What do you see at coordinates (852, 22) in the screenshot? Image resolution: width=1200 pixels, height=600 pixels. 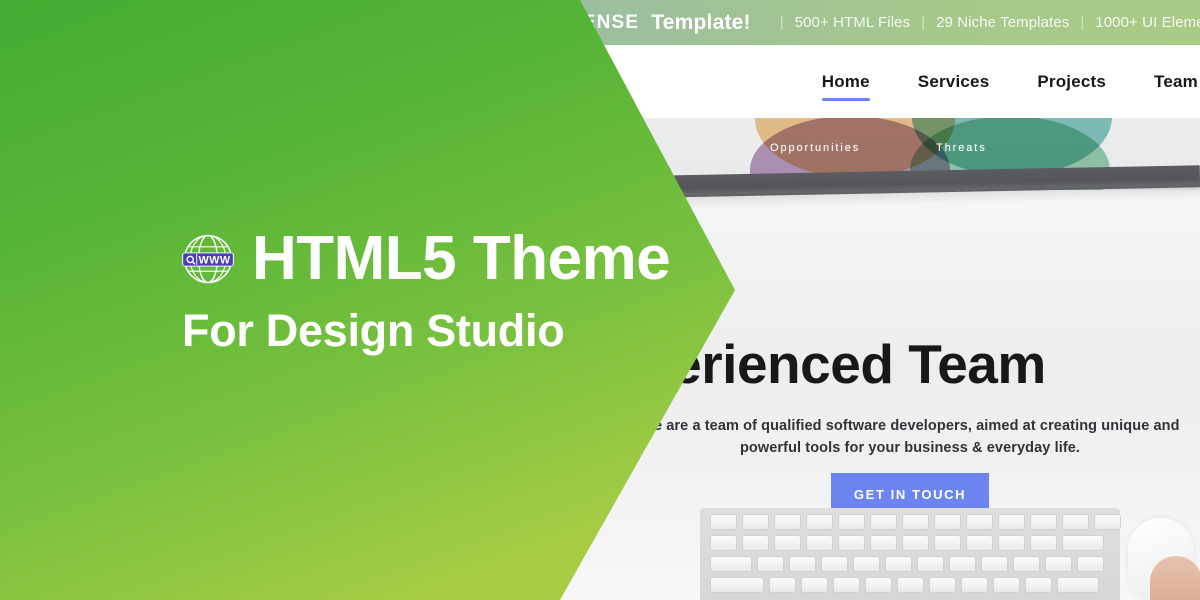 I see `promo-feature-0: 500+ HTML Files` at bounding box center [852, 22].